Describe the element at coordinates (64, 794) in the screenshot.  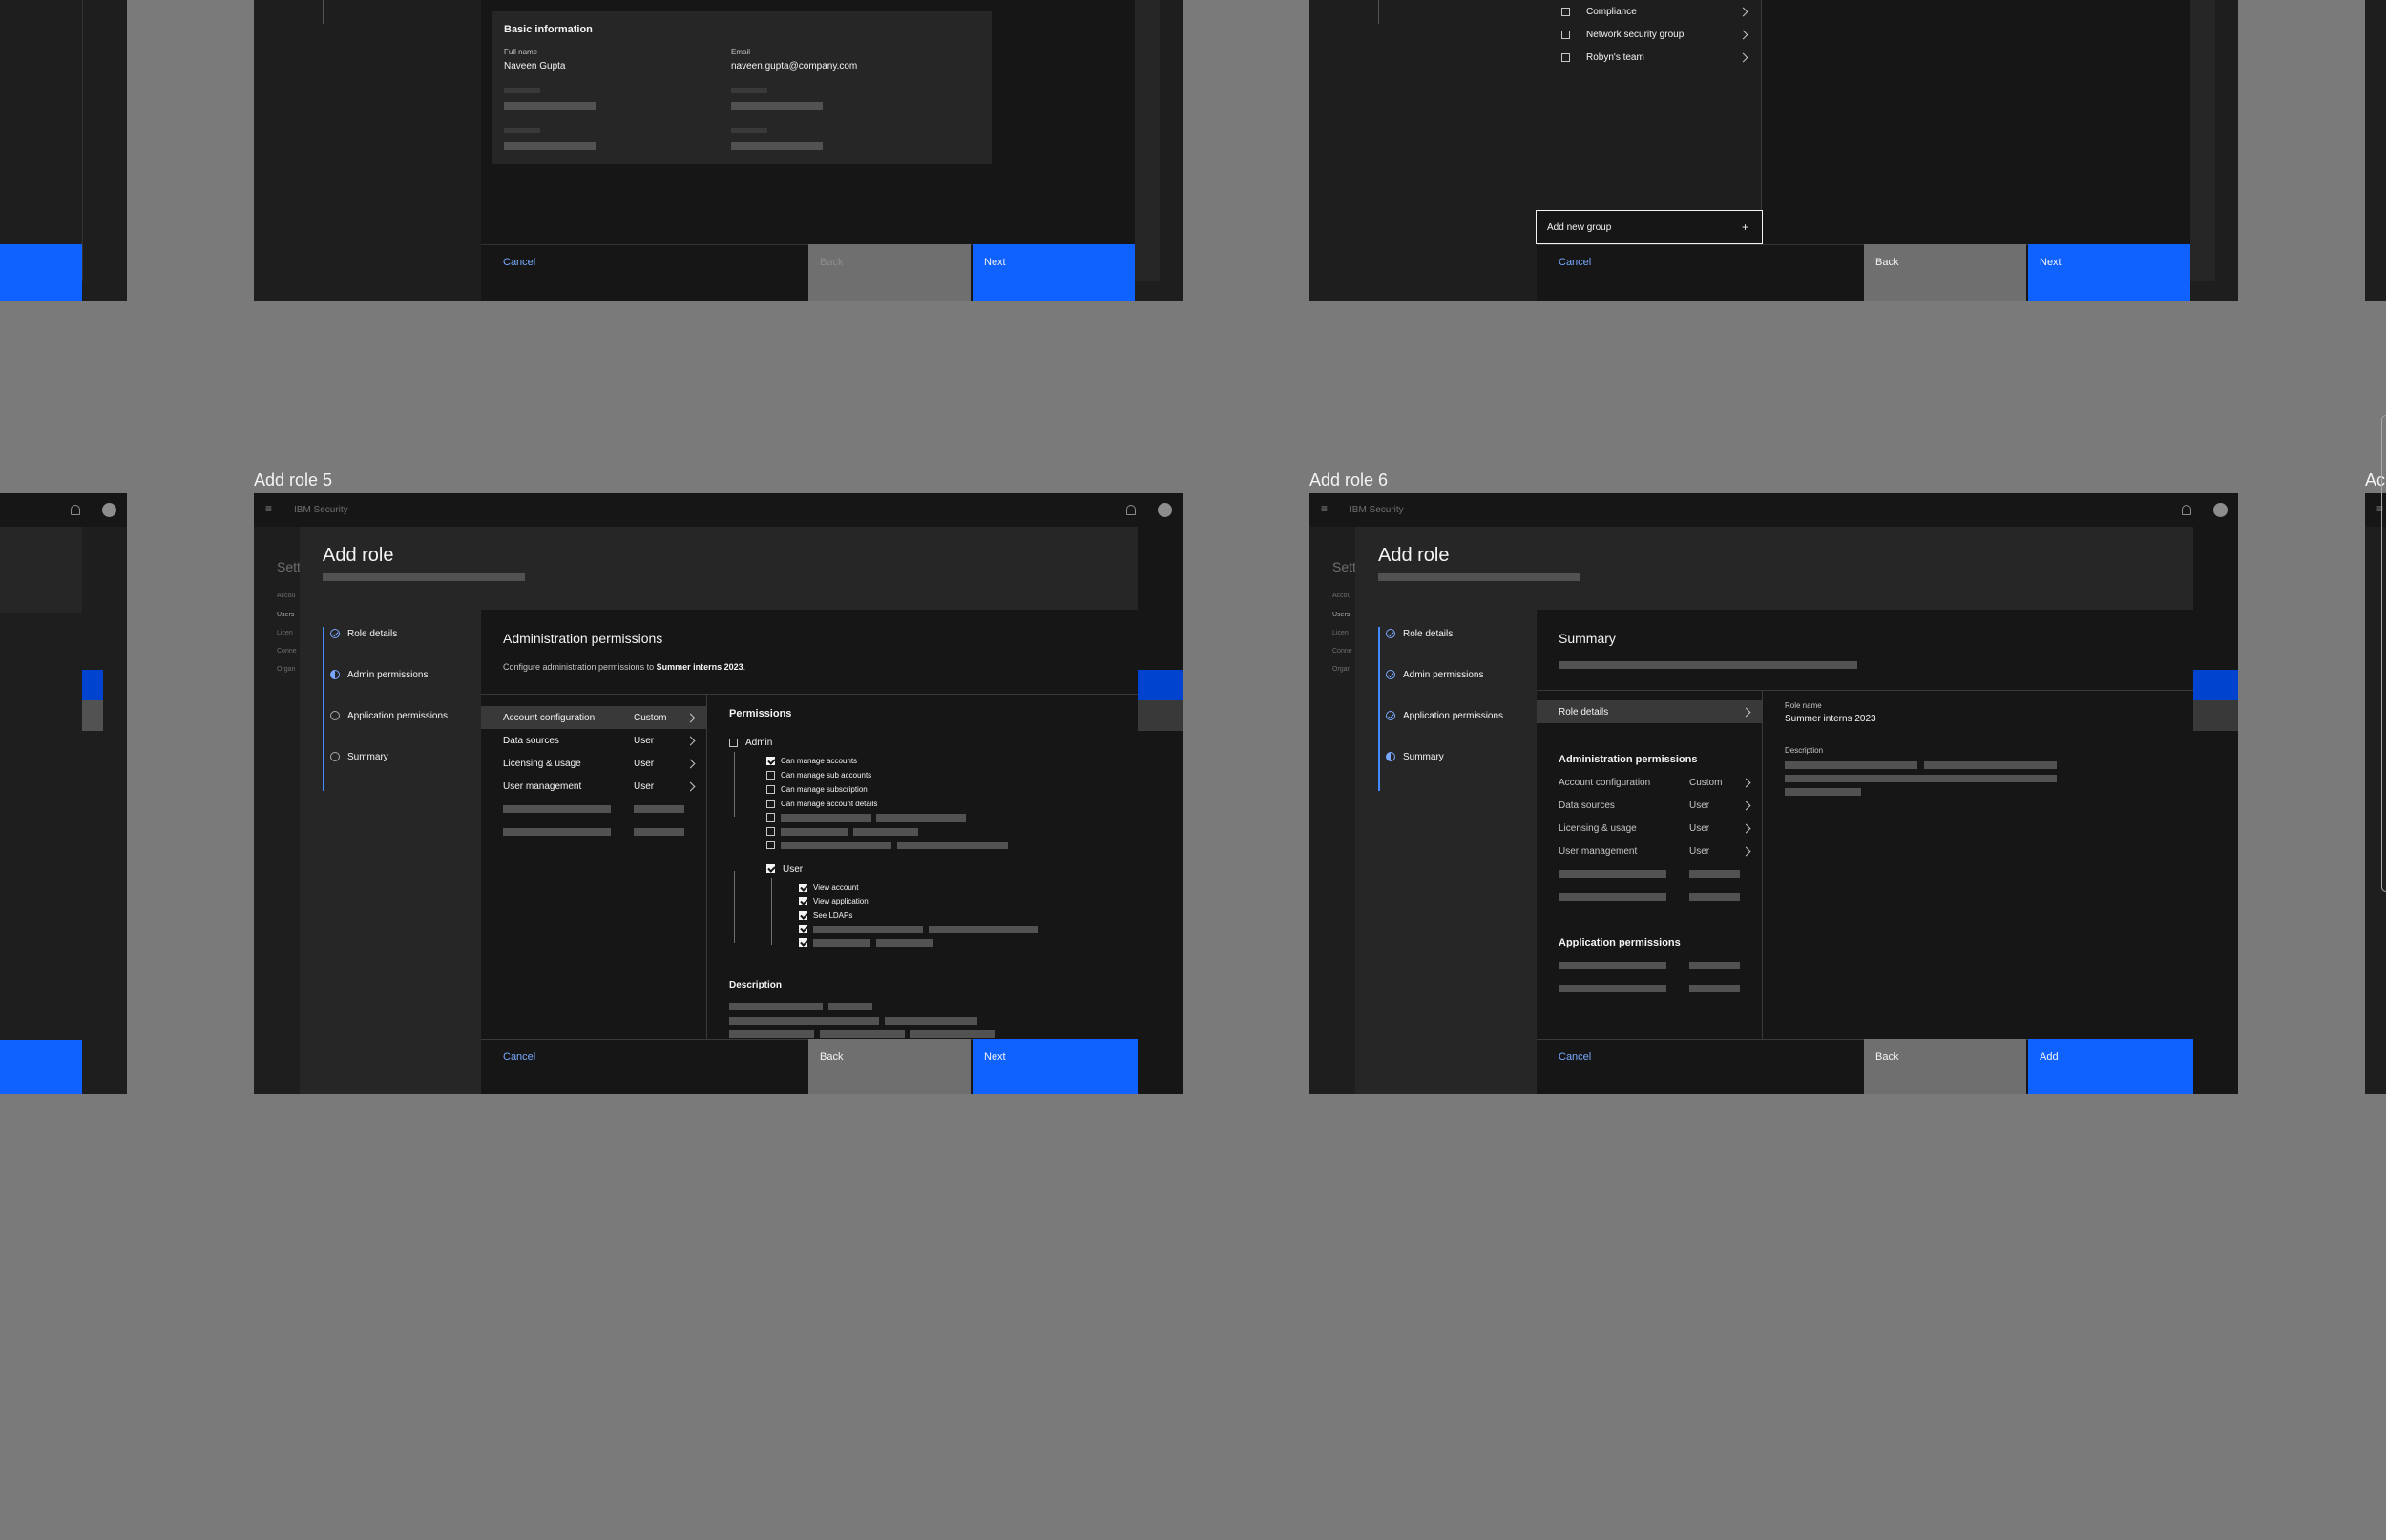
I see `partial-frame-mid-left` at that location.